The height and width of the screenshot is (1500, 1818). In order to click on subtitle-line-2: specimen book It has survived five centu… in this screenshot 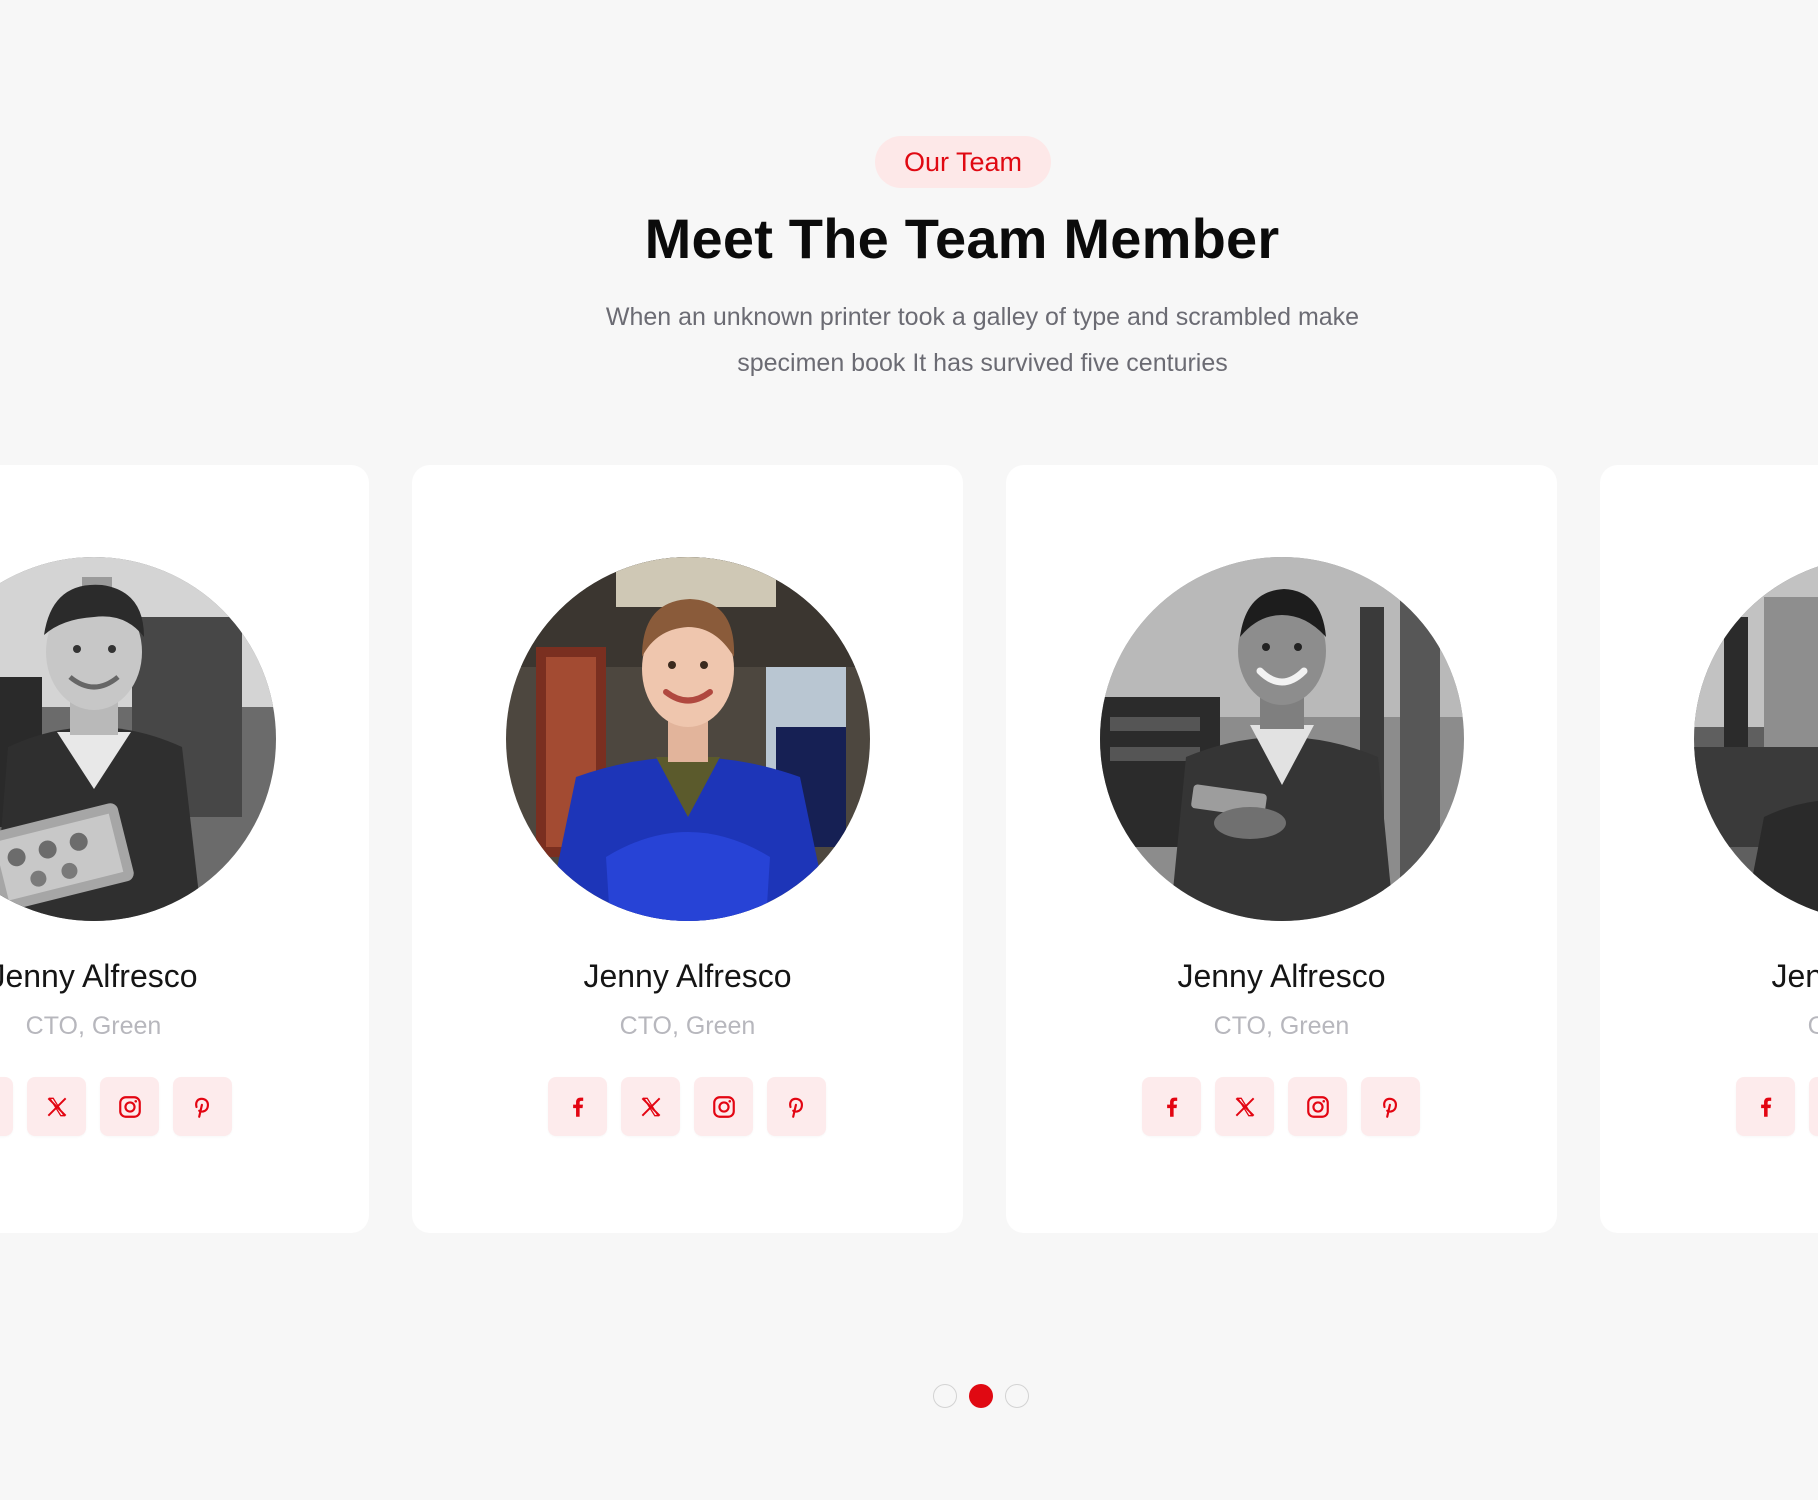, I will do `click(982, 363)`.